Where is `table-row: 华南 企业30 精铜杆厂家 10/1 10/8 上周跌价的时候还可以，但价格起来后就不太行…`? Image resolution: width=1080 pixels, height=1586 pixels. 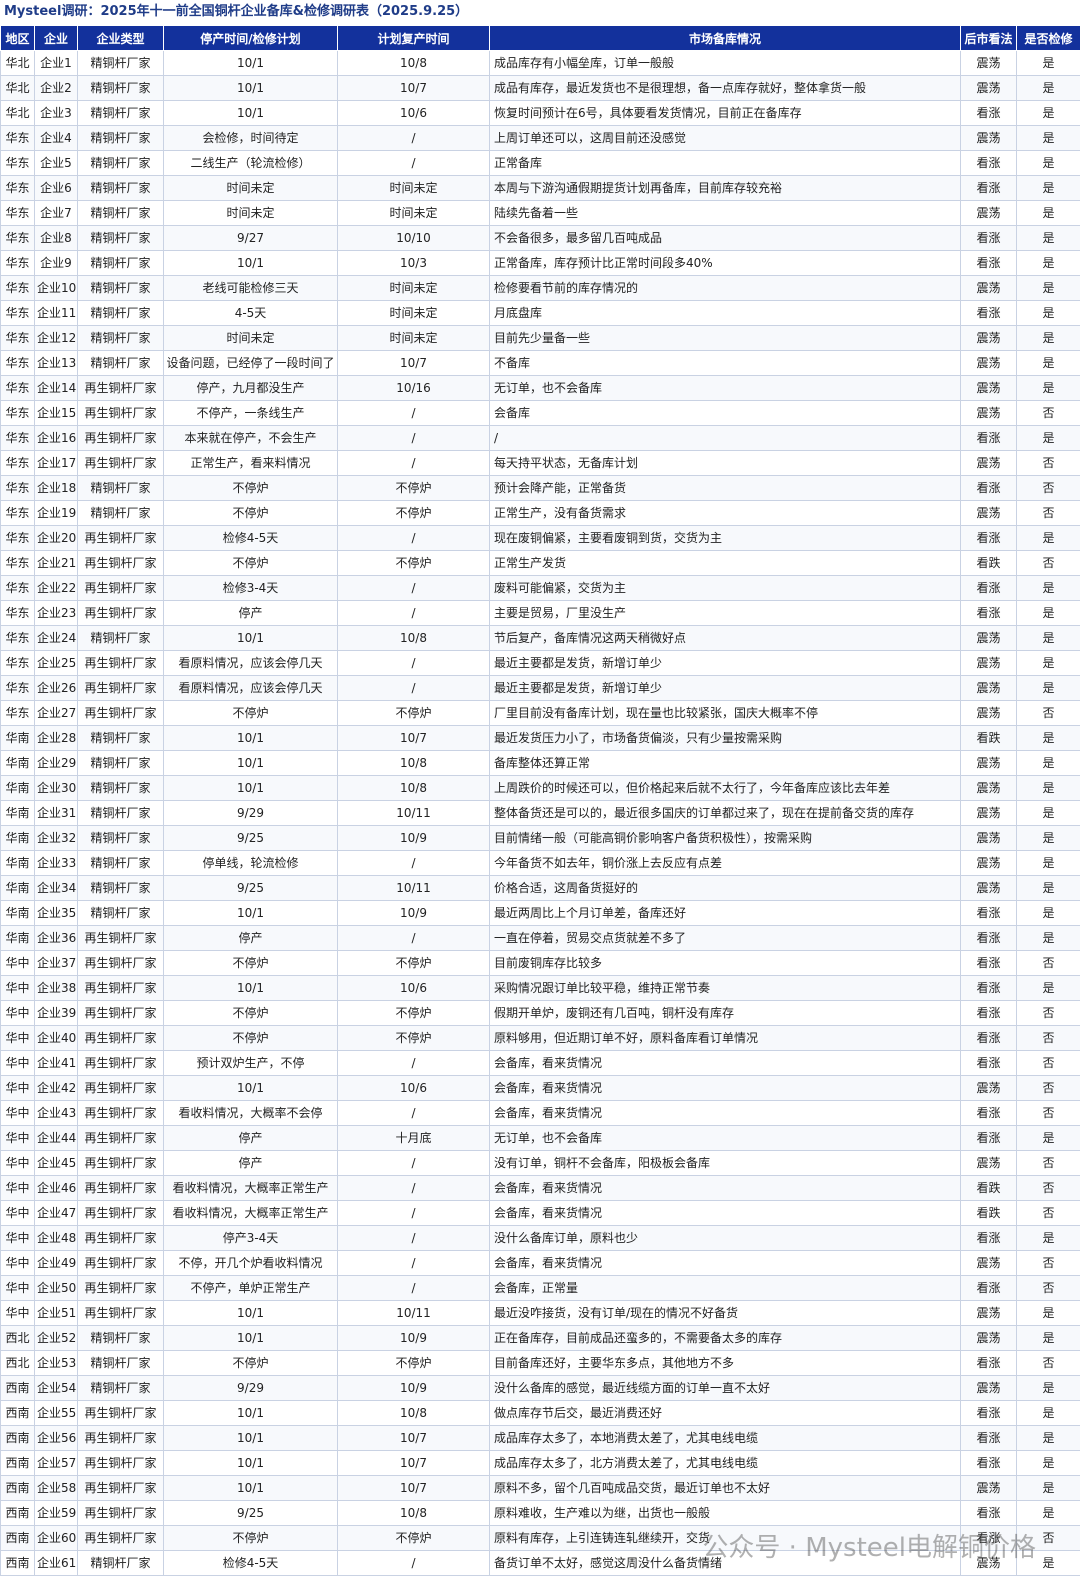 table-row: 华南 企业30 精铜杆厂家 10/1 10/8 上周跌价的时候还可以，但价格起来后就不太行… is located at coordinates (540, 788).